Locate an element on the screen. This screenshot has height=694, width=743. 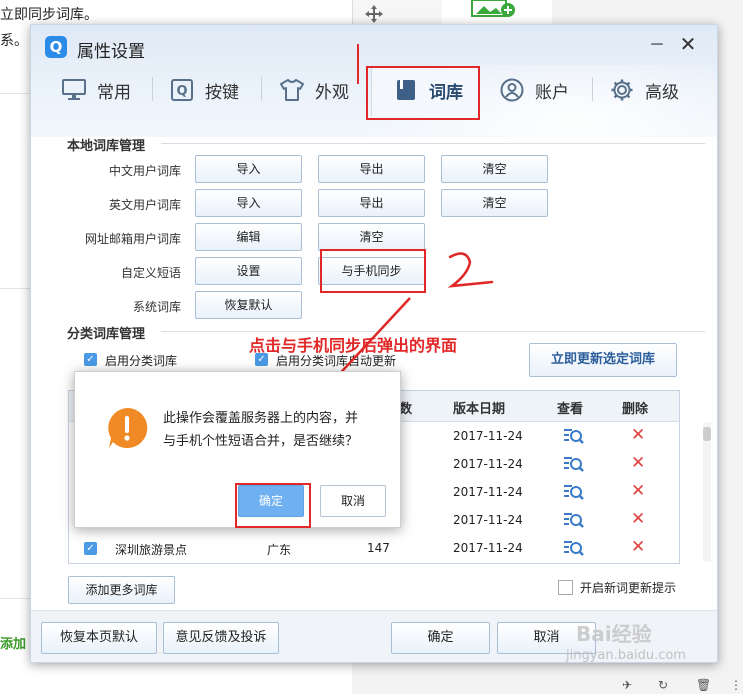
watermark-brand: Bai经验 is located at coordinates (614, 634).